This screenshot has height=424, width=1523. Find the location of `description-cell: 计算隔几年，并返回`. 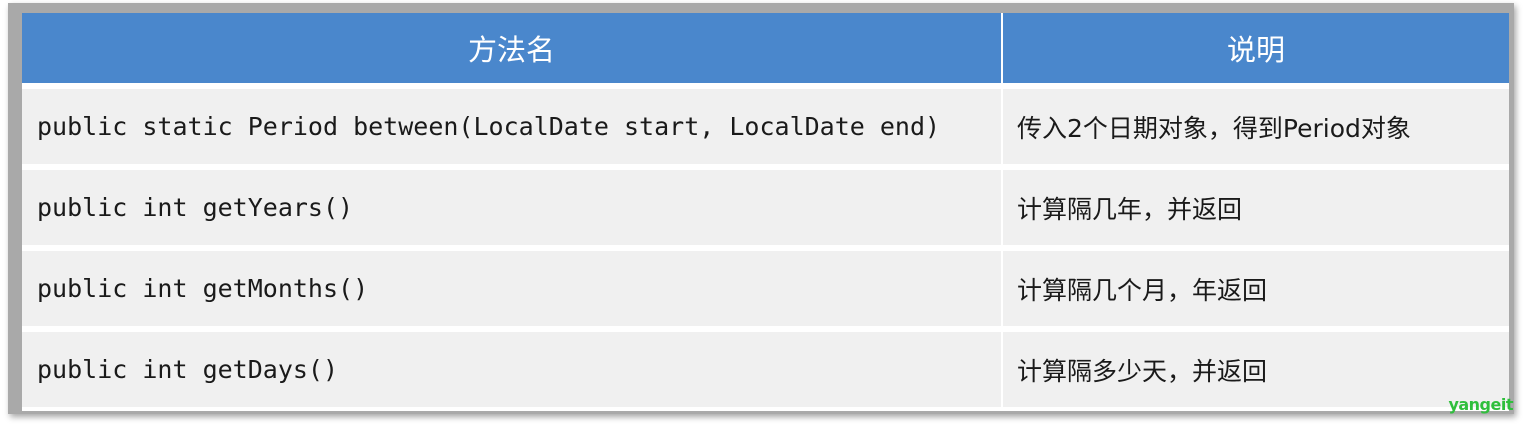

description-cell: 计算隔几年，并返回 is located at coordinates (1255, 206).